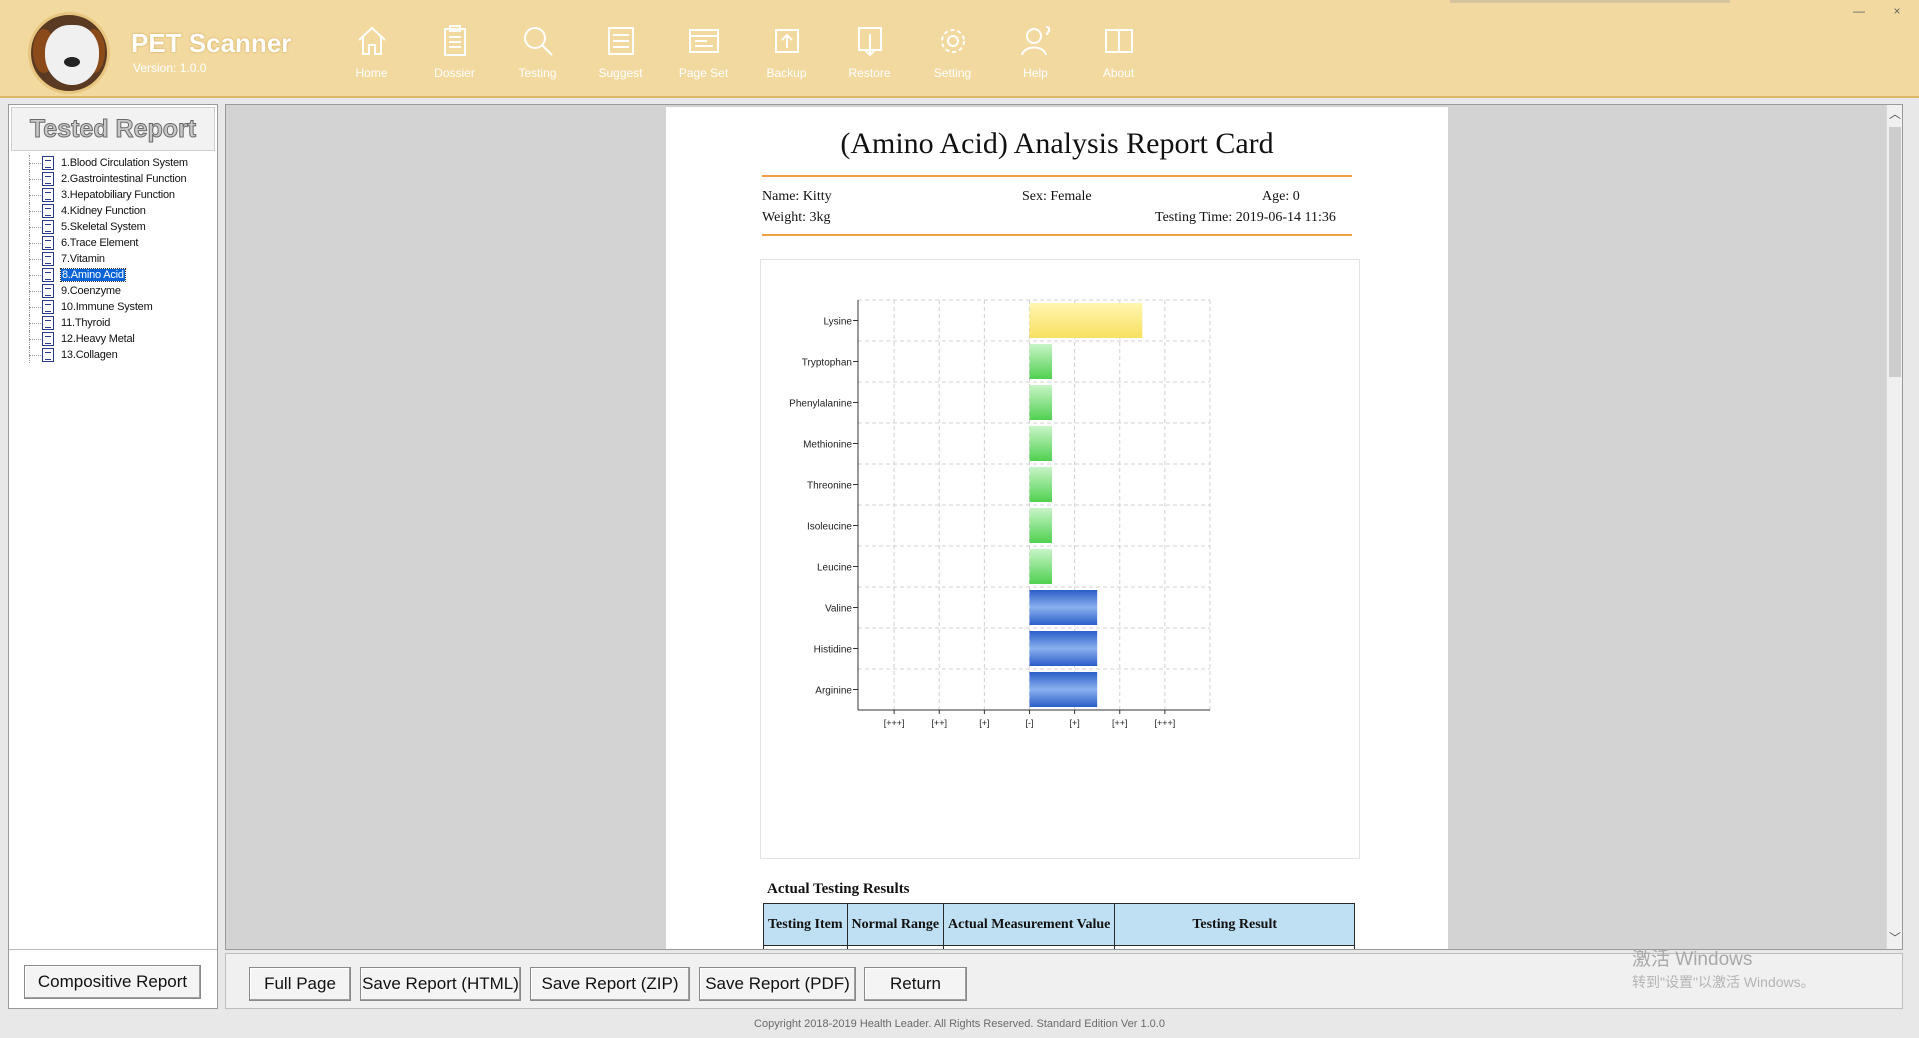 Image resolution: width=1919 pixels, height=1038 pixels. Describe the element at coordinates (820, 404) in the screenshot. I see `y-tick-label: Phenylalanine` at that location.